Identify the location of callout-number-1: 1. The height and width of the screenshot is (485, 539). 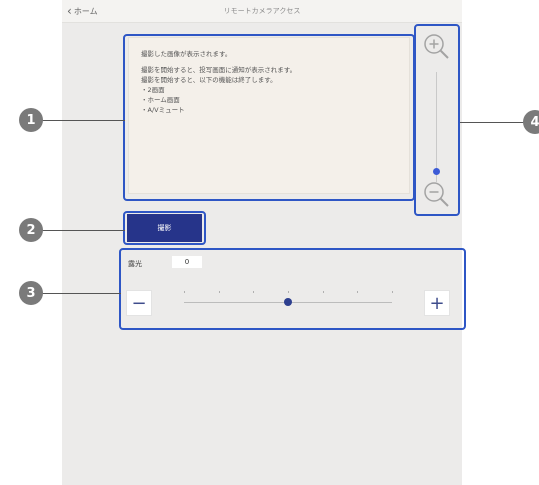
(31, 120).